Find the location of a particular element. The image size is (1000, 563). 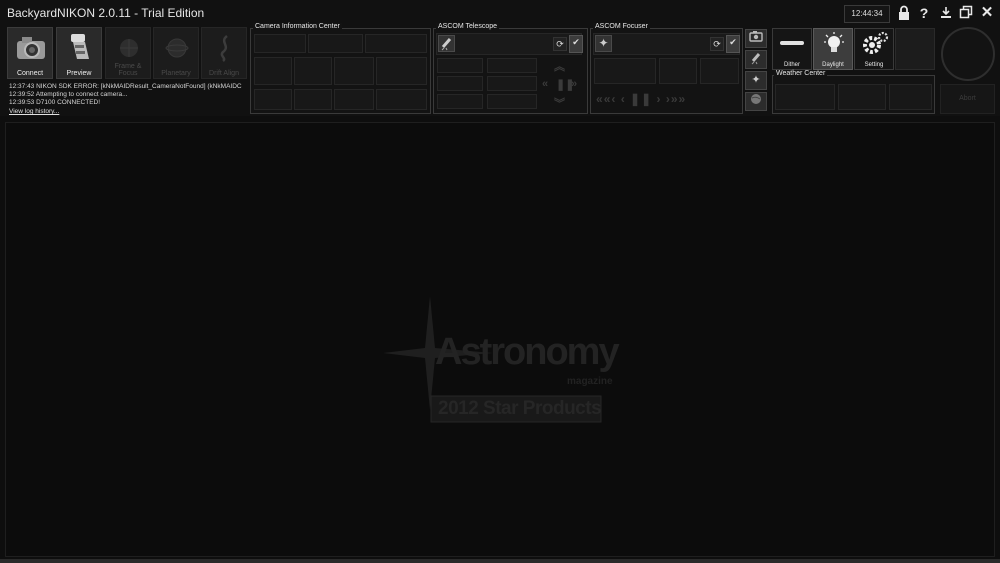

camera-icon is located at coordinates (31, 49).